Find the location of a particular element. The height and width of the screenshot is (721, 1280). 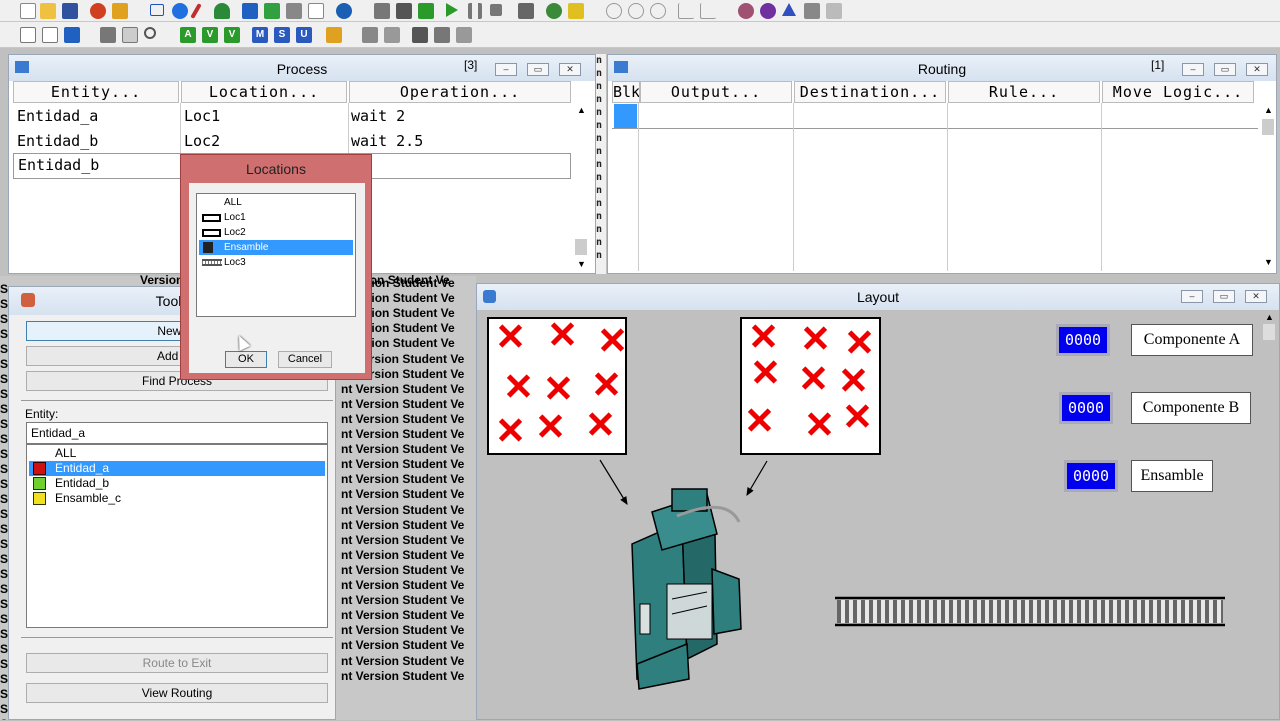

locations-list: ALL Loc1 Loc2 Ensamble Loc3 is located at coordinates (276, 255).